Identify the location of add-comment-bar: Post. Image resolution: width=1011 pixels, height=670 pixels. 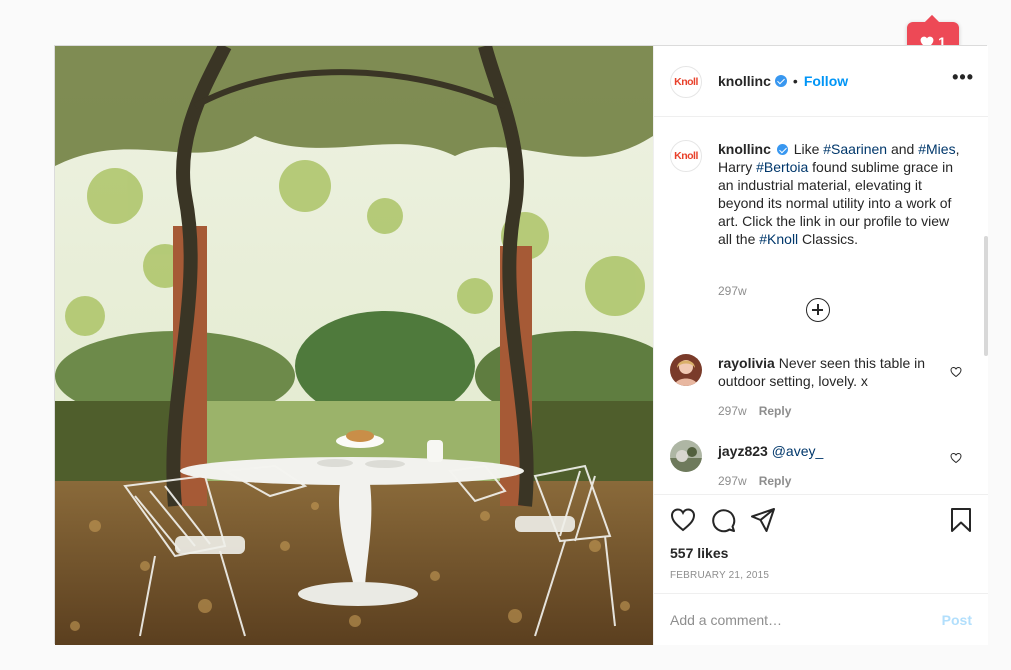
(821, 619).